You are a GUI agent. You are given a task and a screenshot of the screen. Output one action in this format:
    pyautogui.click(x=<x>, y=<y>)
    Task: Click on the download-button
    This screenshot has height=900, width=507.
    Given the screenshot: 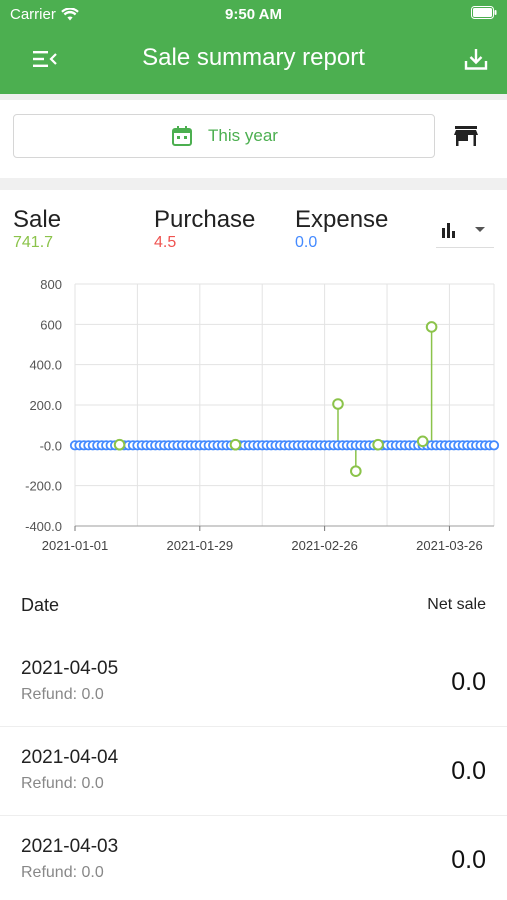 What is the action you would take?
    pyautogui.click(x=476, y=59)
    